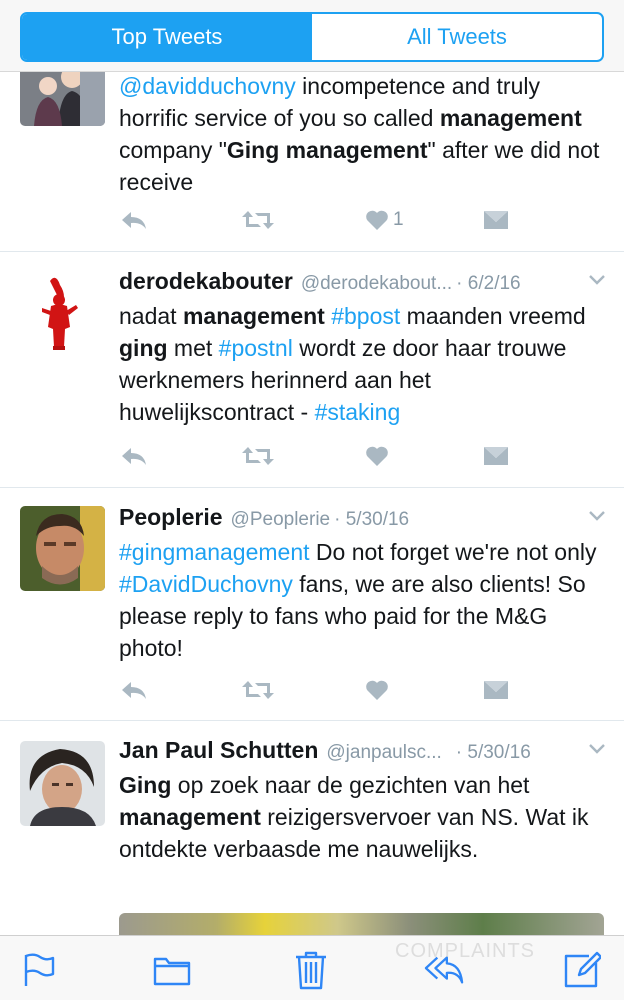  I want to click on flag-icon, so click(39, 969).